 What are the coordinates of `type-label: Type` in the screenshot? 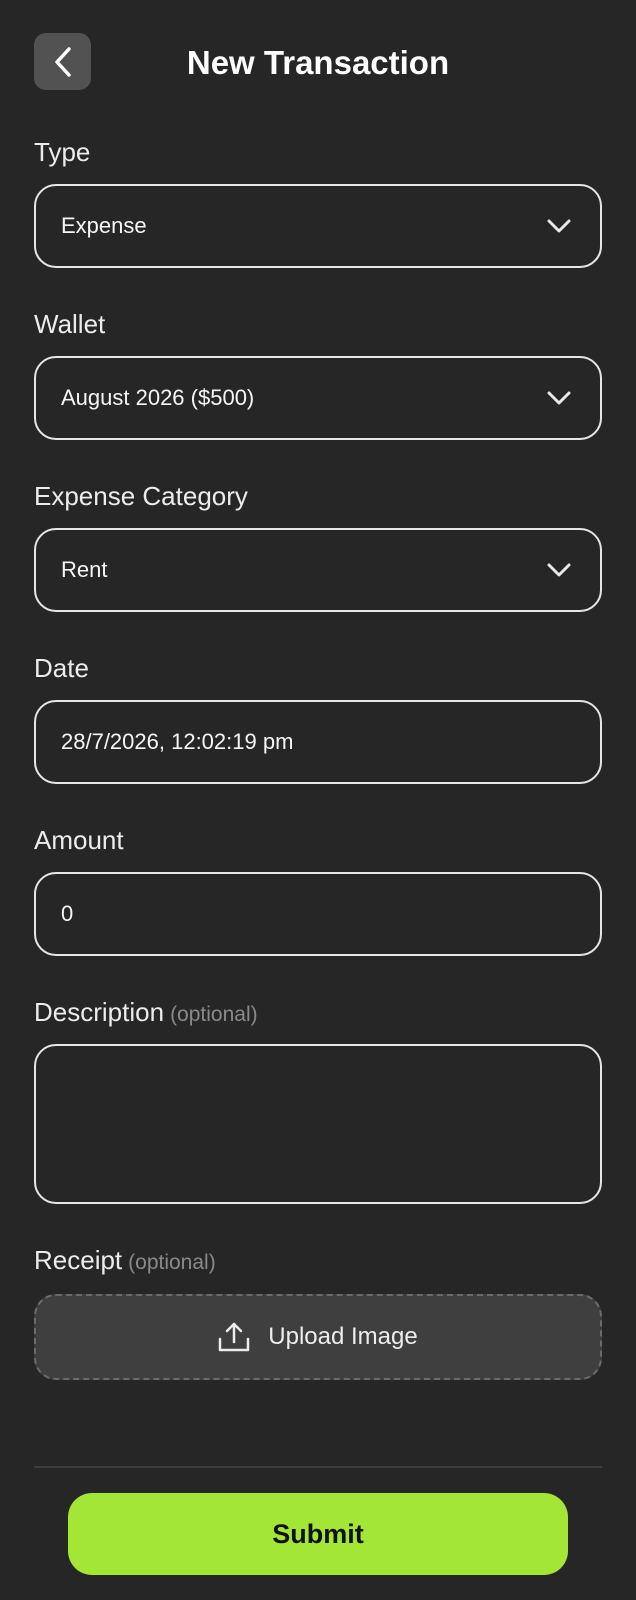 It's located at (62, 152).